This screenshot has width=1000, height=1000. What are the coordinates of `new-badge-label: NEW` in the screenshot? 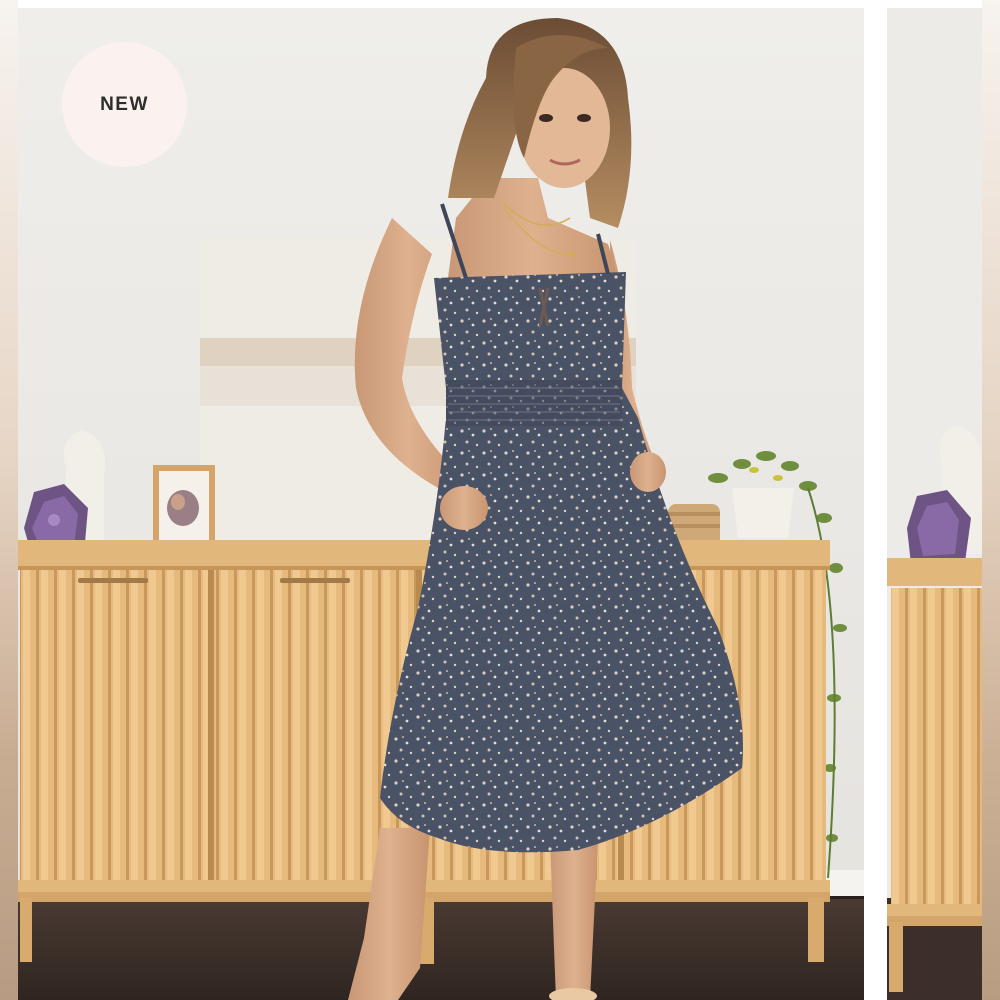 It's located at (124, 104).